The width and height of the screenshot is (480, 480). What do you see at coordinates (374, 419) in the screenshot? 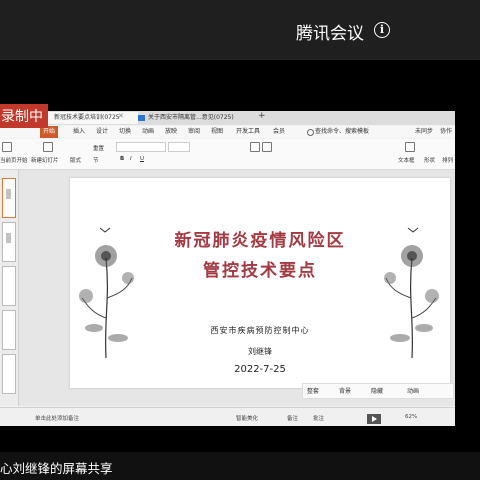
I see `play-icon` at bounding box center [374, 419].